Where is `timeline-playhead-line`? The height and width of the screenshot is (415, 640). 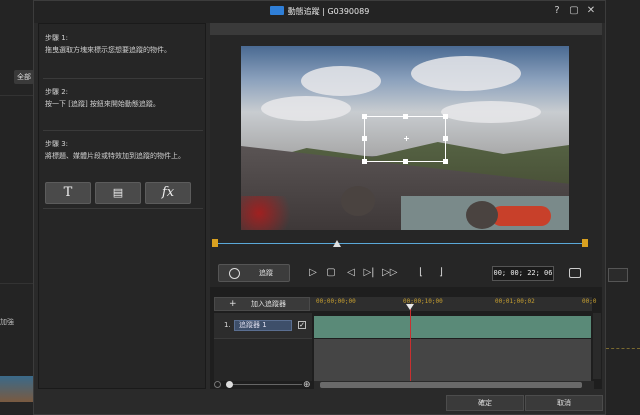 timeline-playhead-line is located at coordinates (410, 343).